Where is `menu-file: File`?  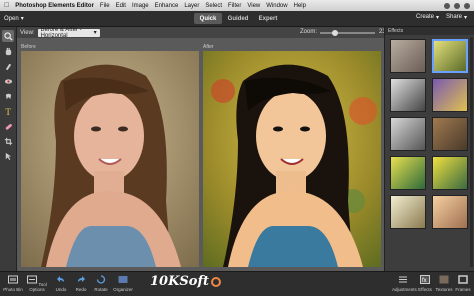
menu-file: File is located at coordinates (105, 6).